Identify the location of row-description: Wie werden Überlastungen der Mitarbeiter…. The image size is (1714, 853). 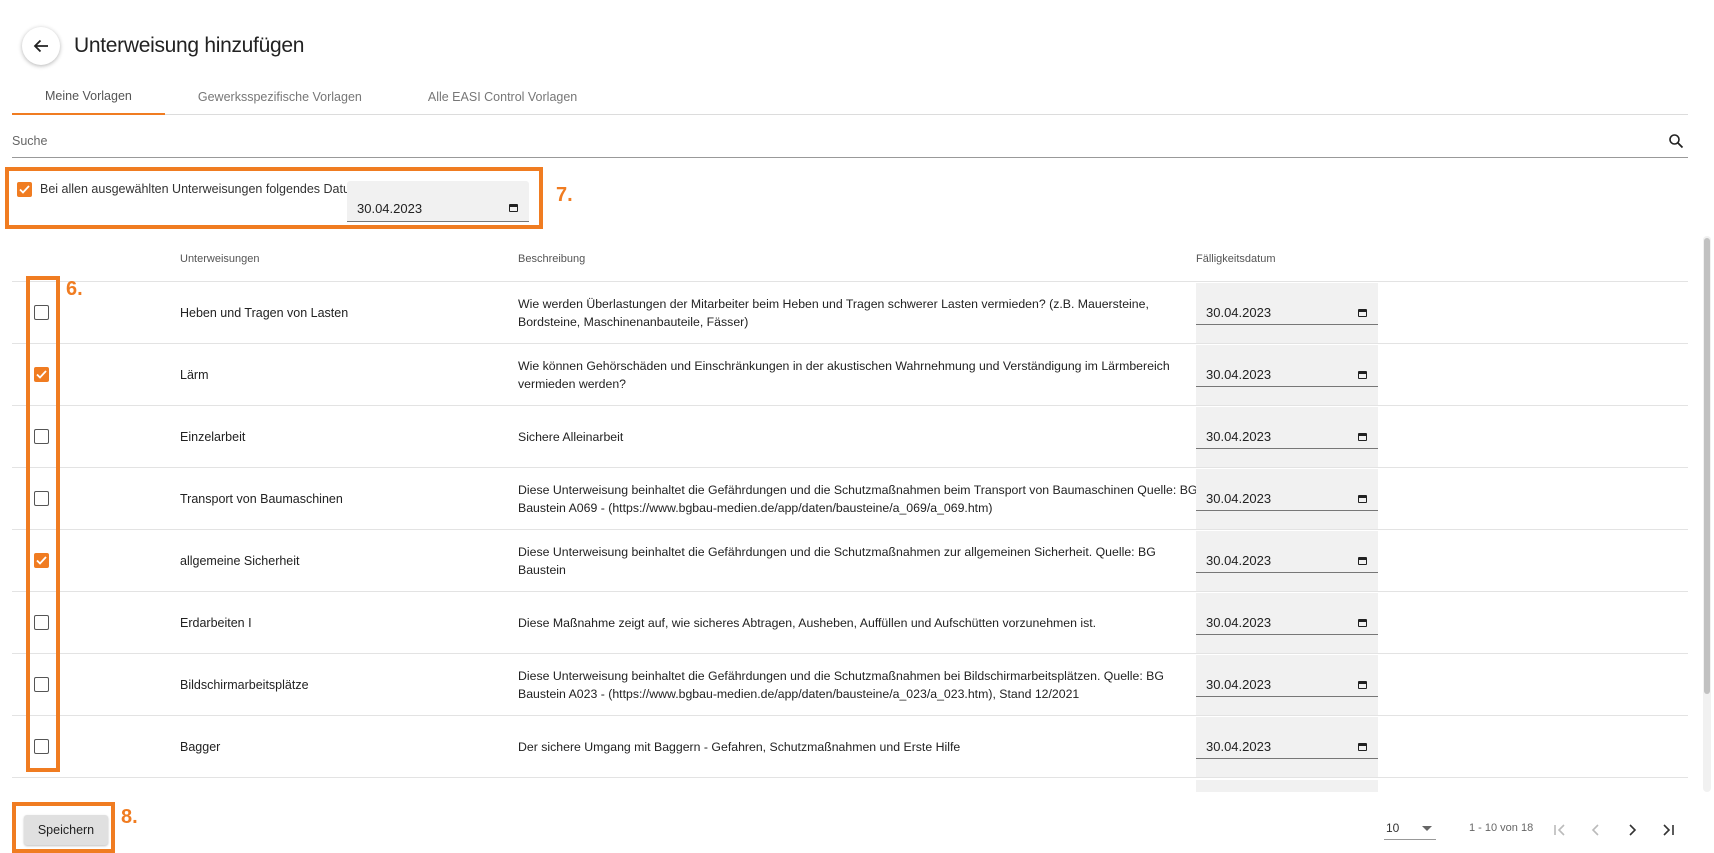
(833, 313).